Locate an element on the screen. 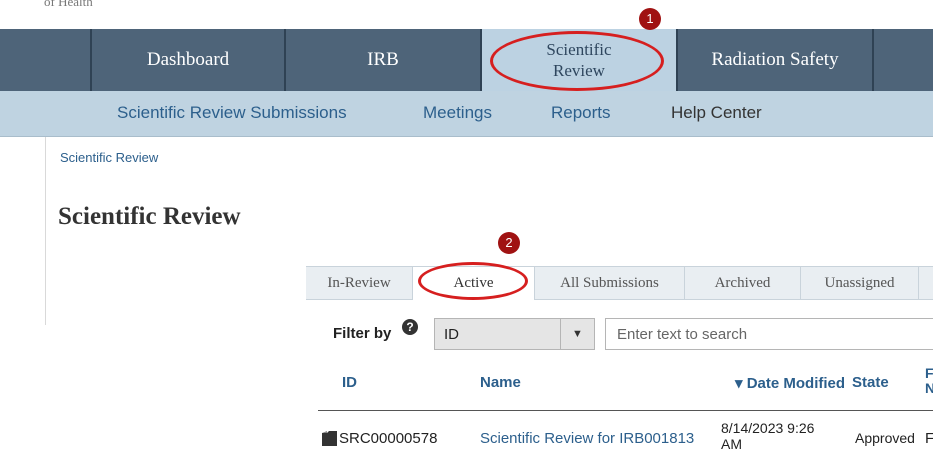  annotation-badge-1: 1 is located at coordinates (650, 19).